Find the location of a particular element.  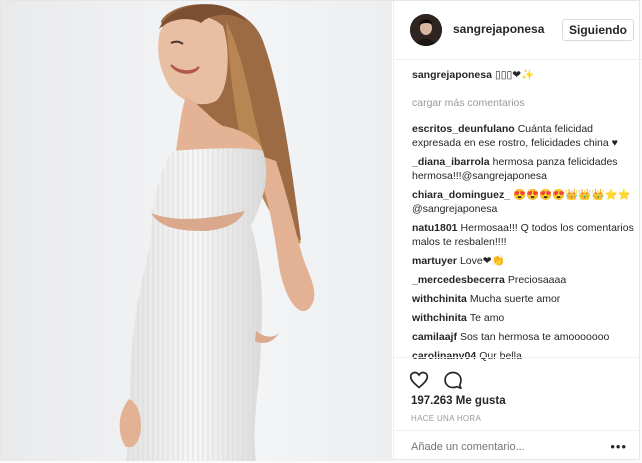

comment-text: Sos tan hermosa te amooooooo is located at coordinates (534, 337).